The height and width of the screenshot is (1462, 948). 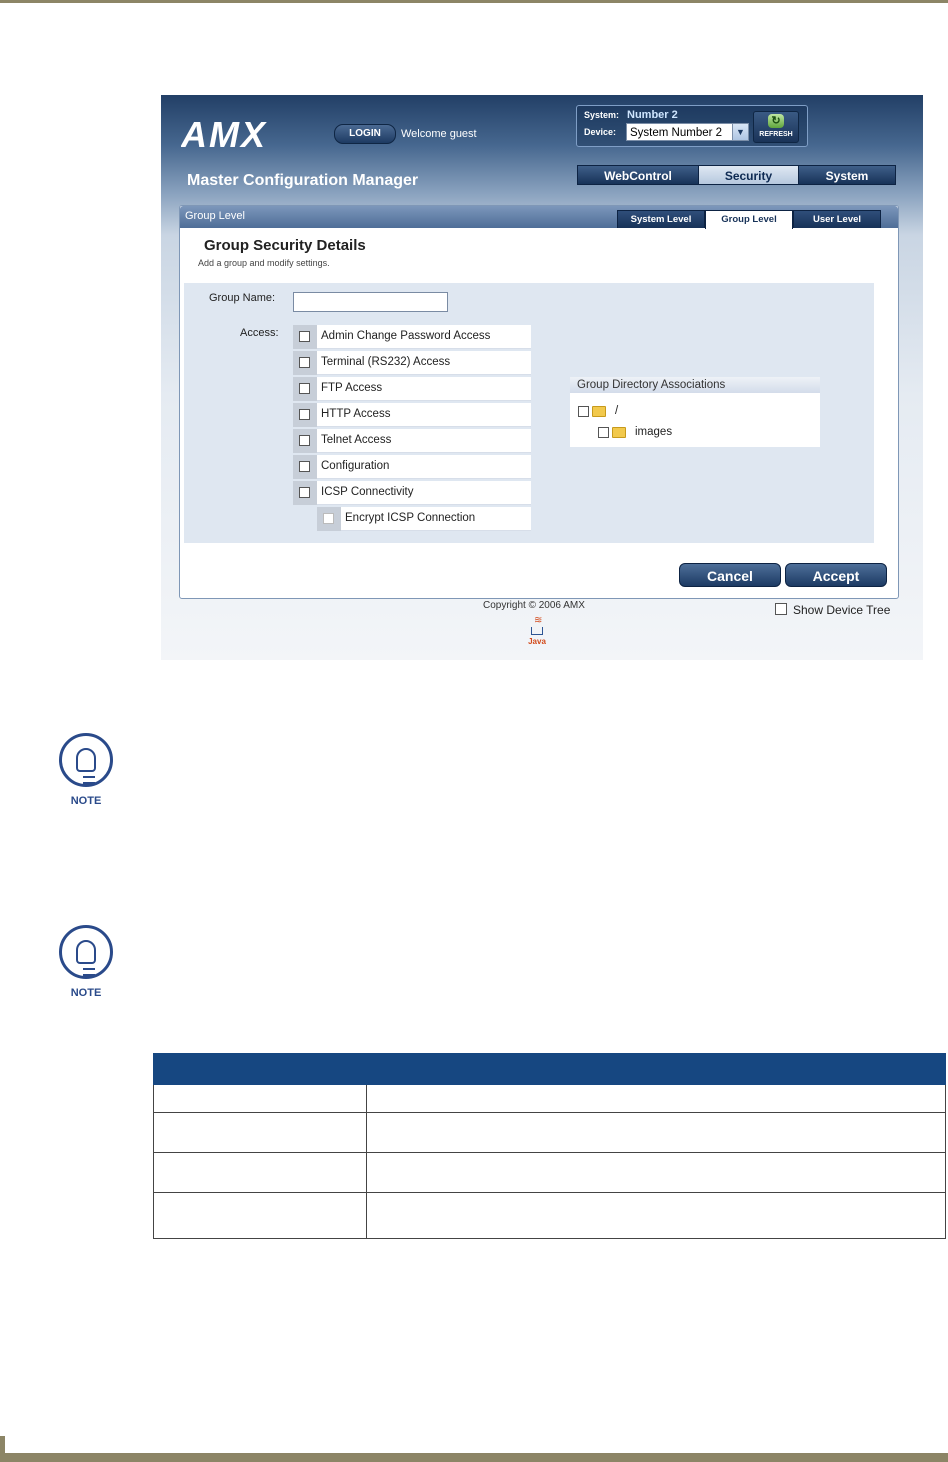 I want to click on copyright-text: Copyright © 2006 AMX, so click(x=534, y=605).